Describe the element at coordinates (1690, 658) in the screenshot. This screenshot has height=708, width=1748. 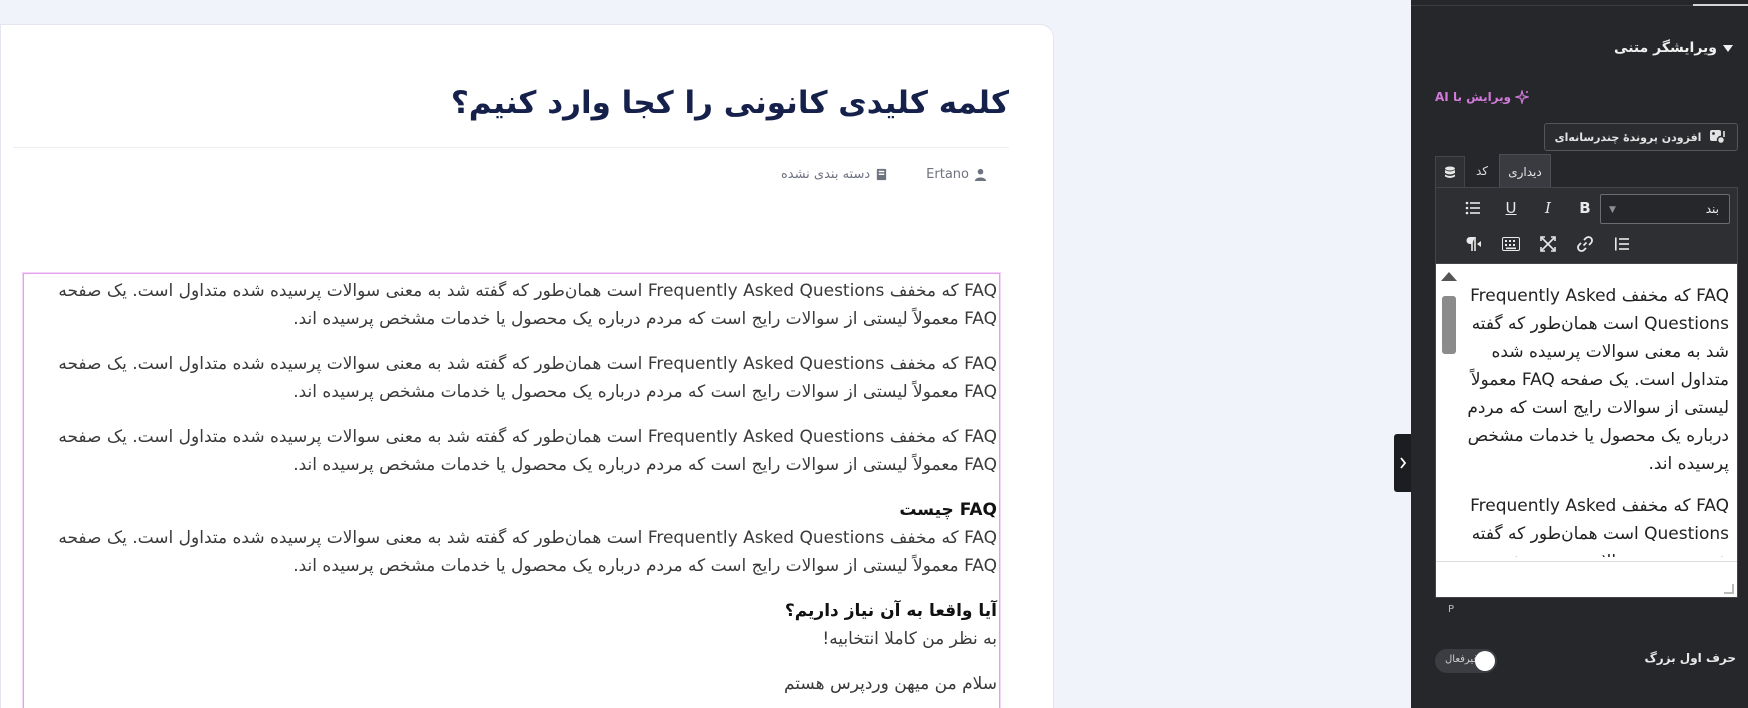
I see `drop-cap-label: حرف اول بزرگ` at that location.